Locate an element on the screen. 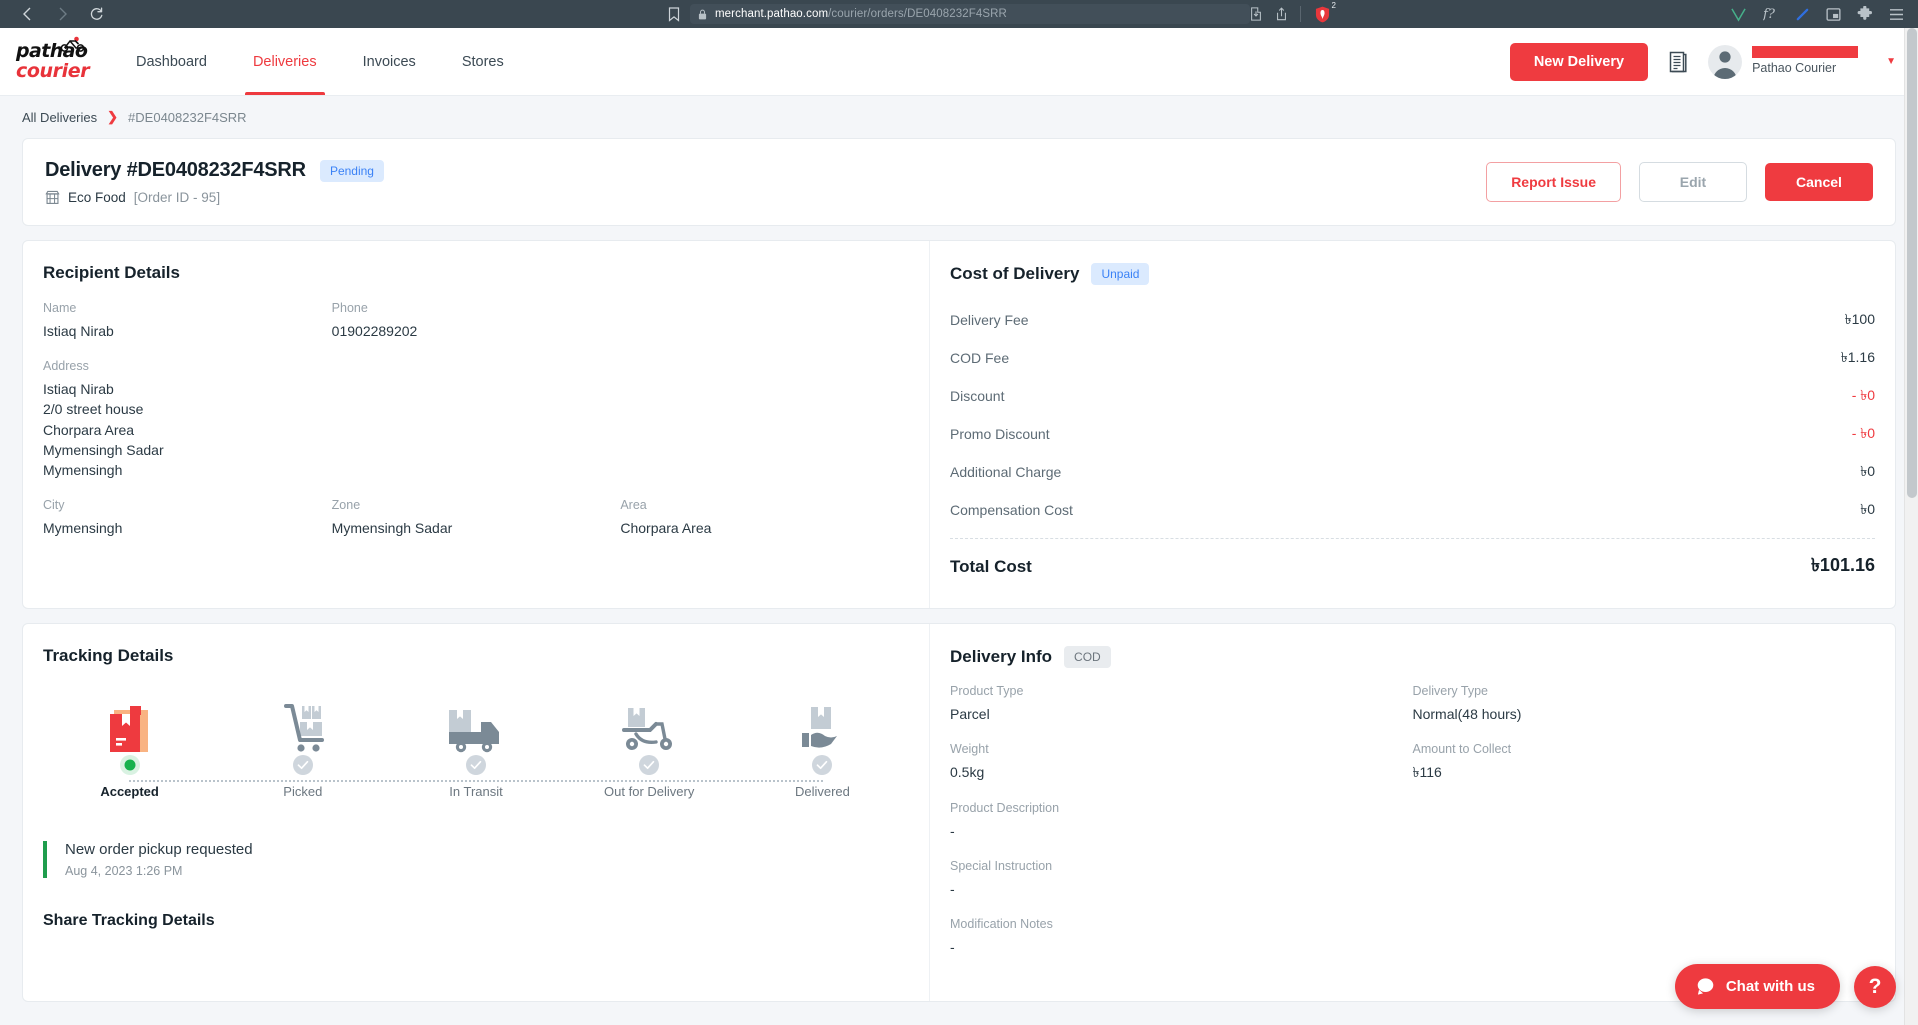 The height and width of the screenshot is (1025, 1918). order-id-label: [Order ID - 95] is located at coordinates (177, 197).